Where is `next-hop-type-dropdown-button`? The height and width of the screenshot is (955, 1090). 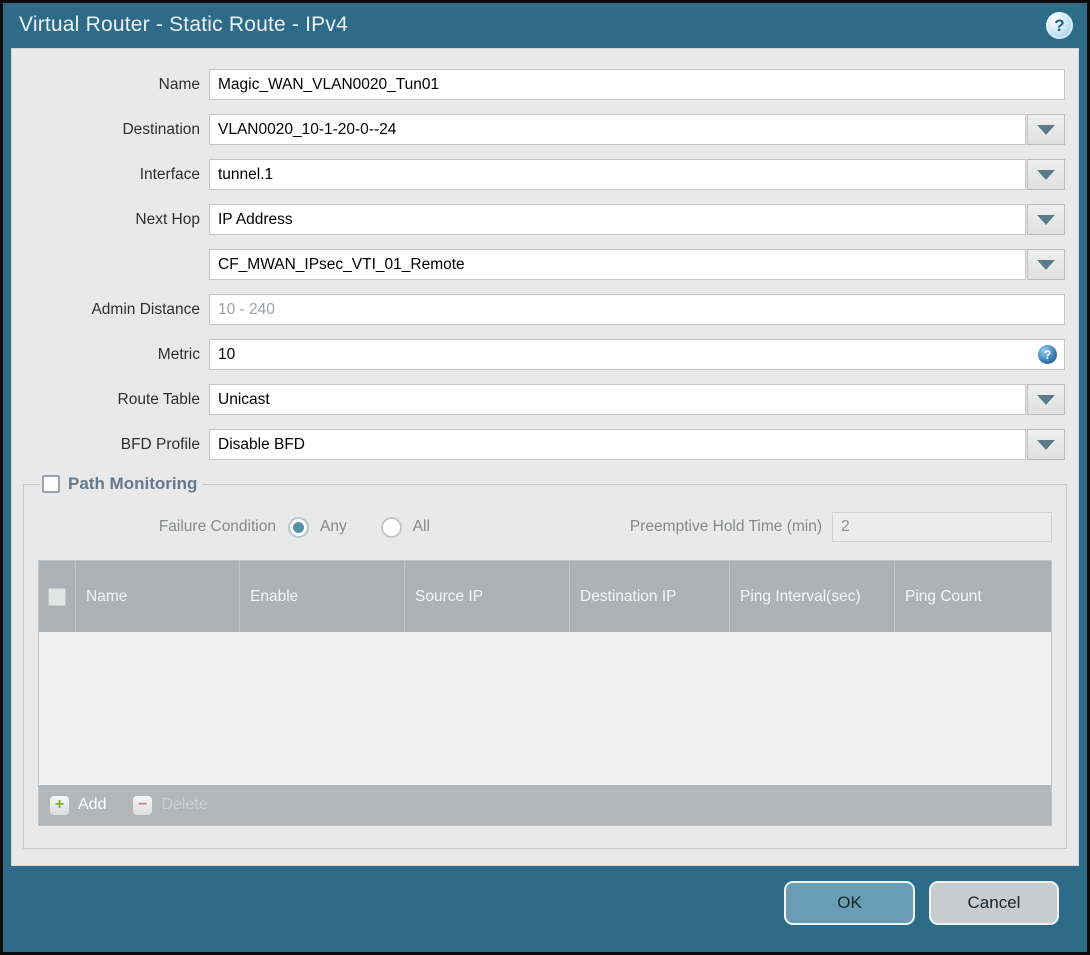 next-hop-type-dropdown-button is located at coordinates (1046, 219).